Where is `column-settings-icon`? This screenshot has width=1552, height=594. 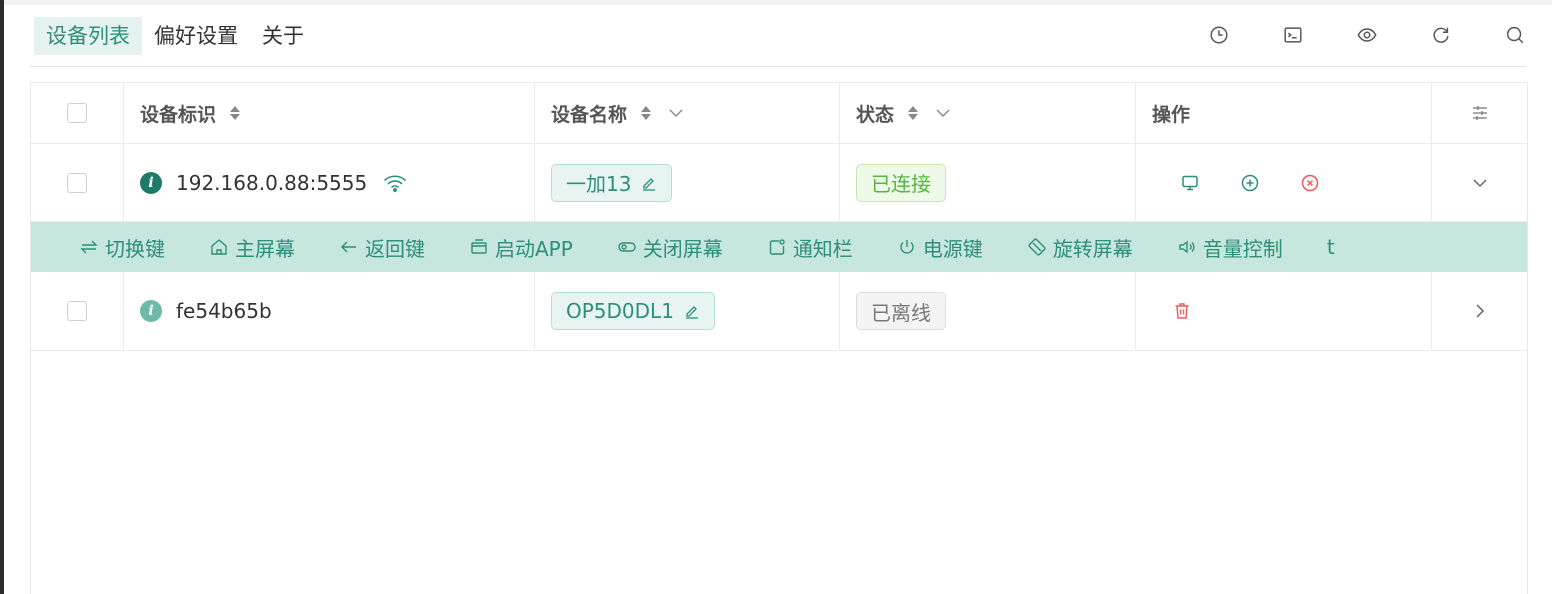 column-settings-icon is located at coordinates (1480, 113).